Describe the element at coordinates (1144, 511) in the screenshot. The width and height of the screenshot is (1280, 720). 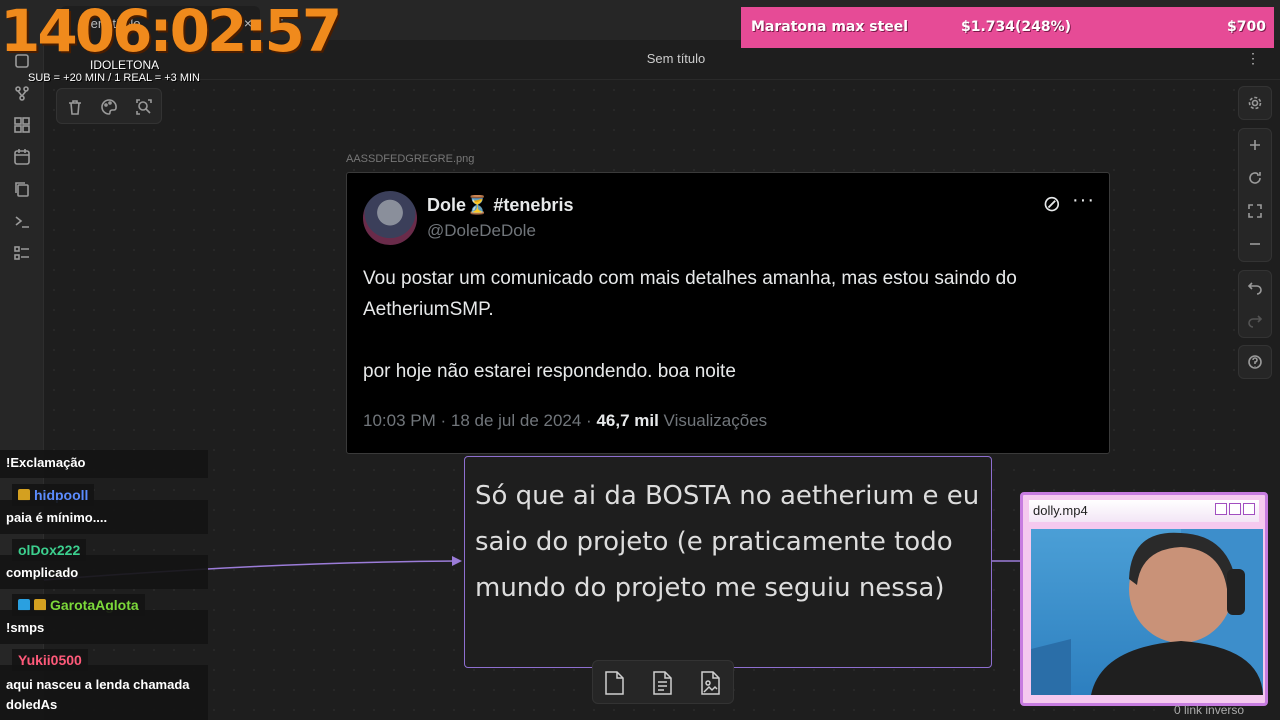
I see `webcam-title-bar: dolly.mp4` at that location.